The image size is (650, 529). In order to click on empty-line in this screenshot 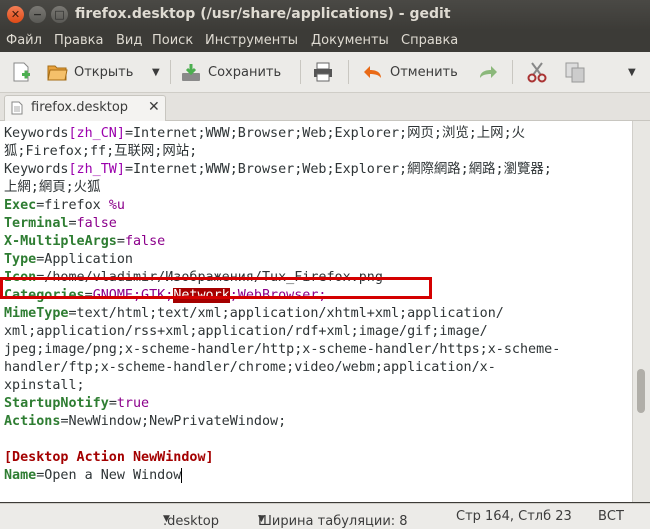, I will do `click(317, 440)`.